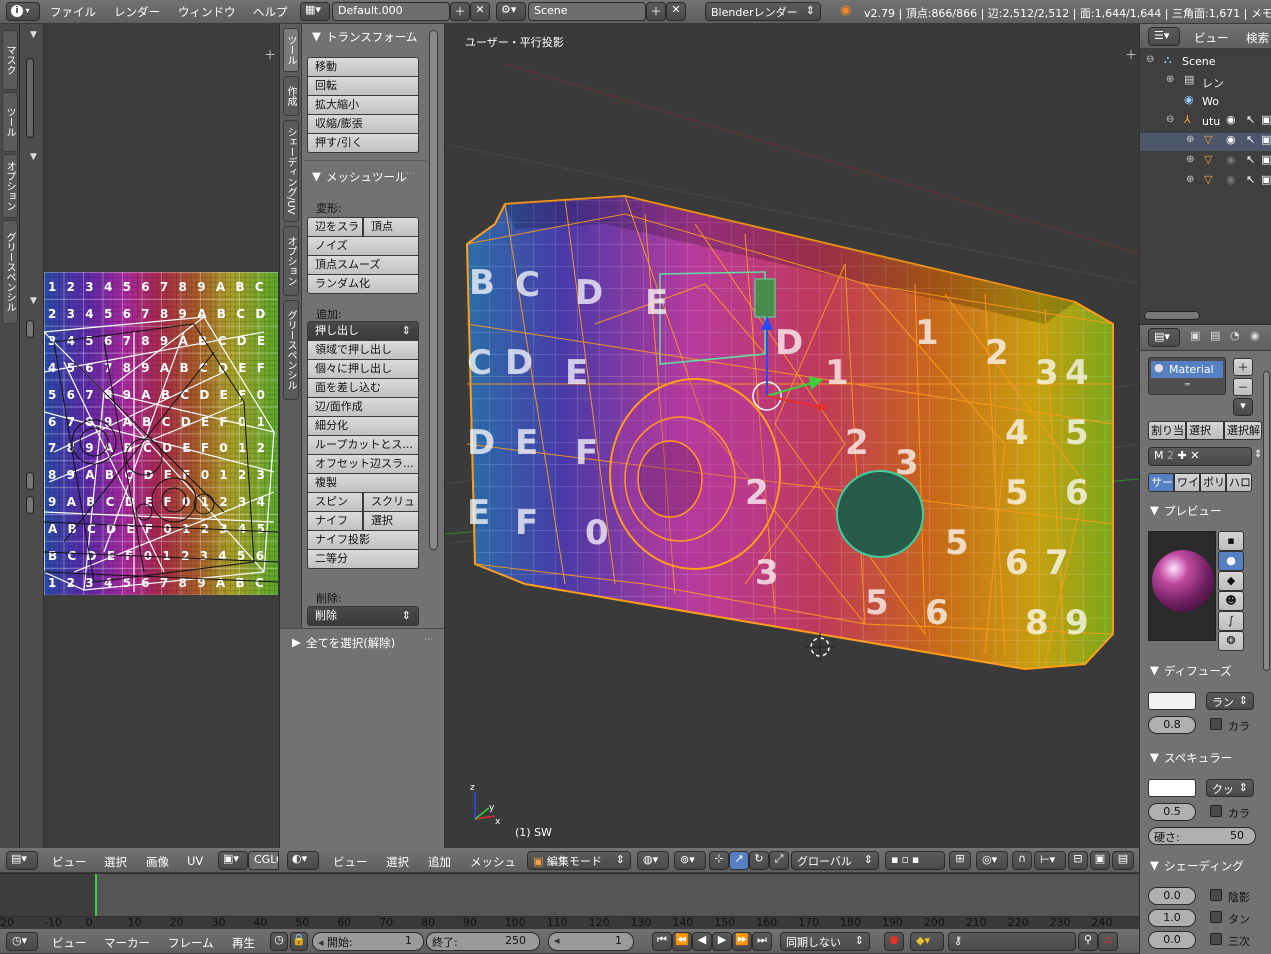 This screenshot has width=1271, height=954. Describe the element at coordinates (894, 941) in the screenshot. I see `record-button: ●` at that location.